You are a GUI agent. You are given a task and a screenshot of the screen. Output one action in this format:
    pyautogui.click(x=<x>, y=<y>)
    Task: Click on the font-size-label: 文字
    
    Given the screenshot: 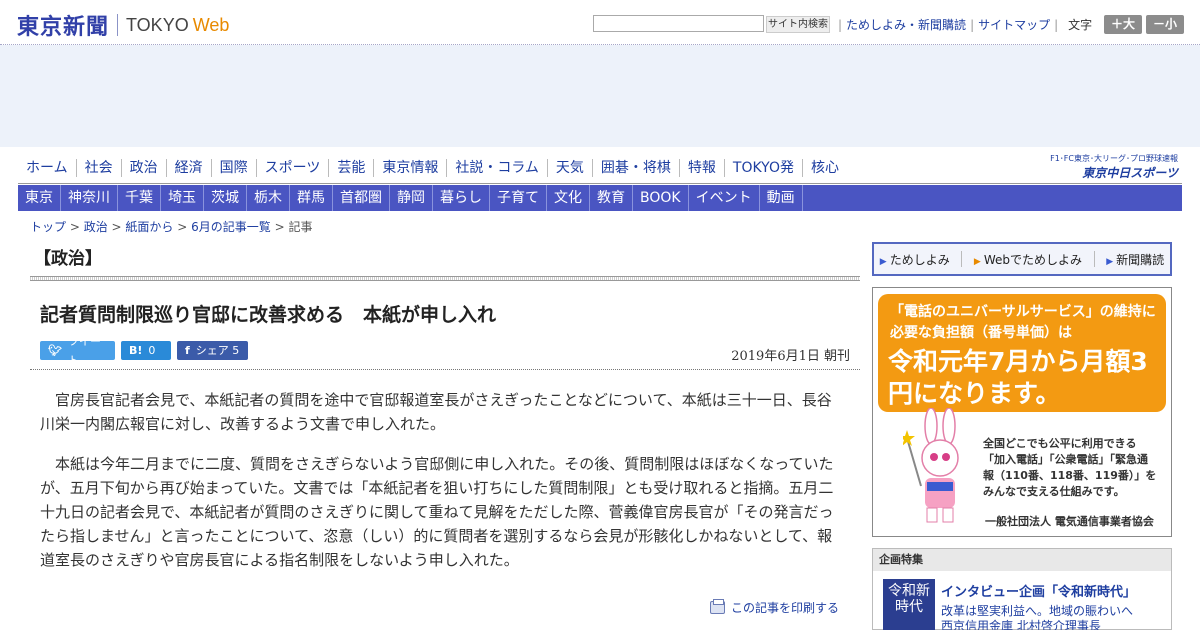 What is the action you would take?
    pyautogui.click(x=1080, y=25)
    